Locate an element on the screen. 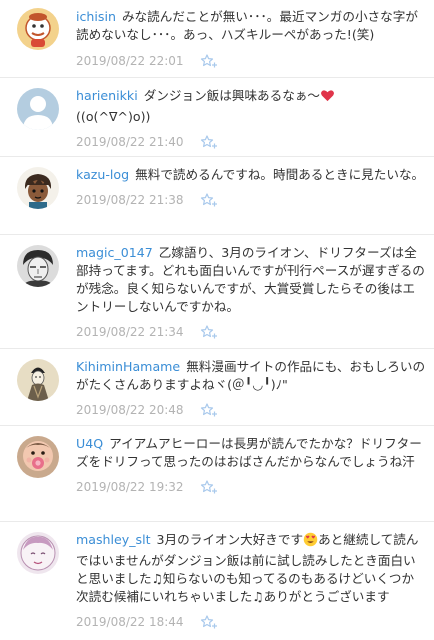 This screenshot has height=640, width=434. username-link: U4Q is located at coordinates (89, 443).